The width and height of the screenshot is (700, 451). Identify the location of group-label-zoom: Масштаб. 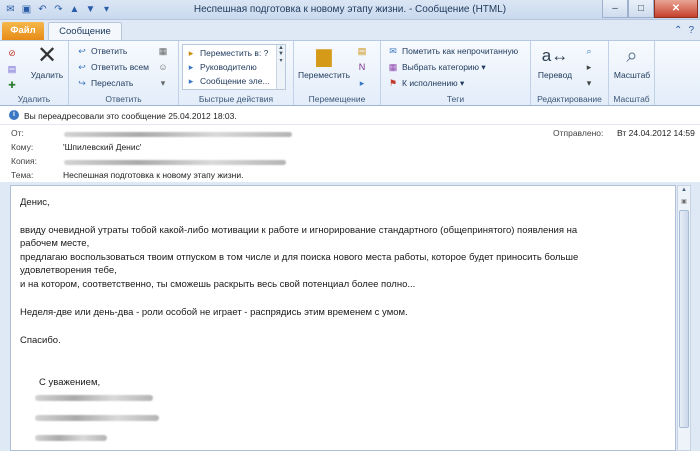
(631, 99).